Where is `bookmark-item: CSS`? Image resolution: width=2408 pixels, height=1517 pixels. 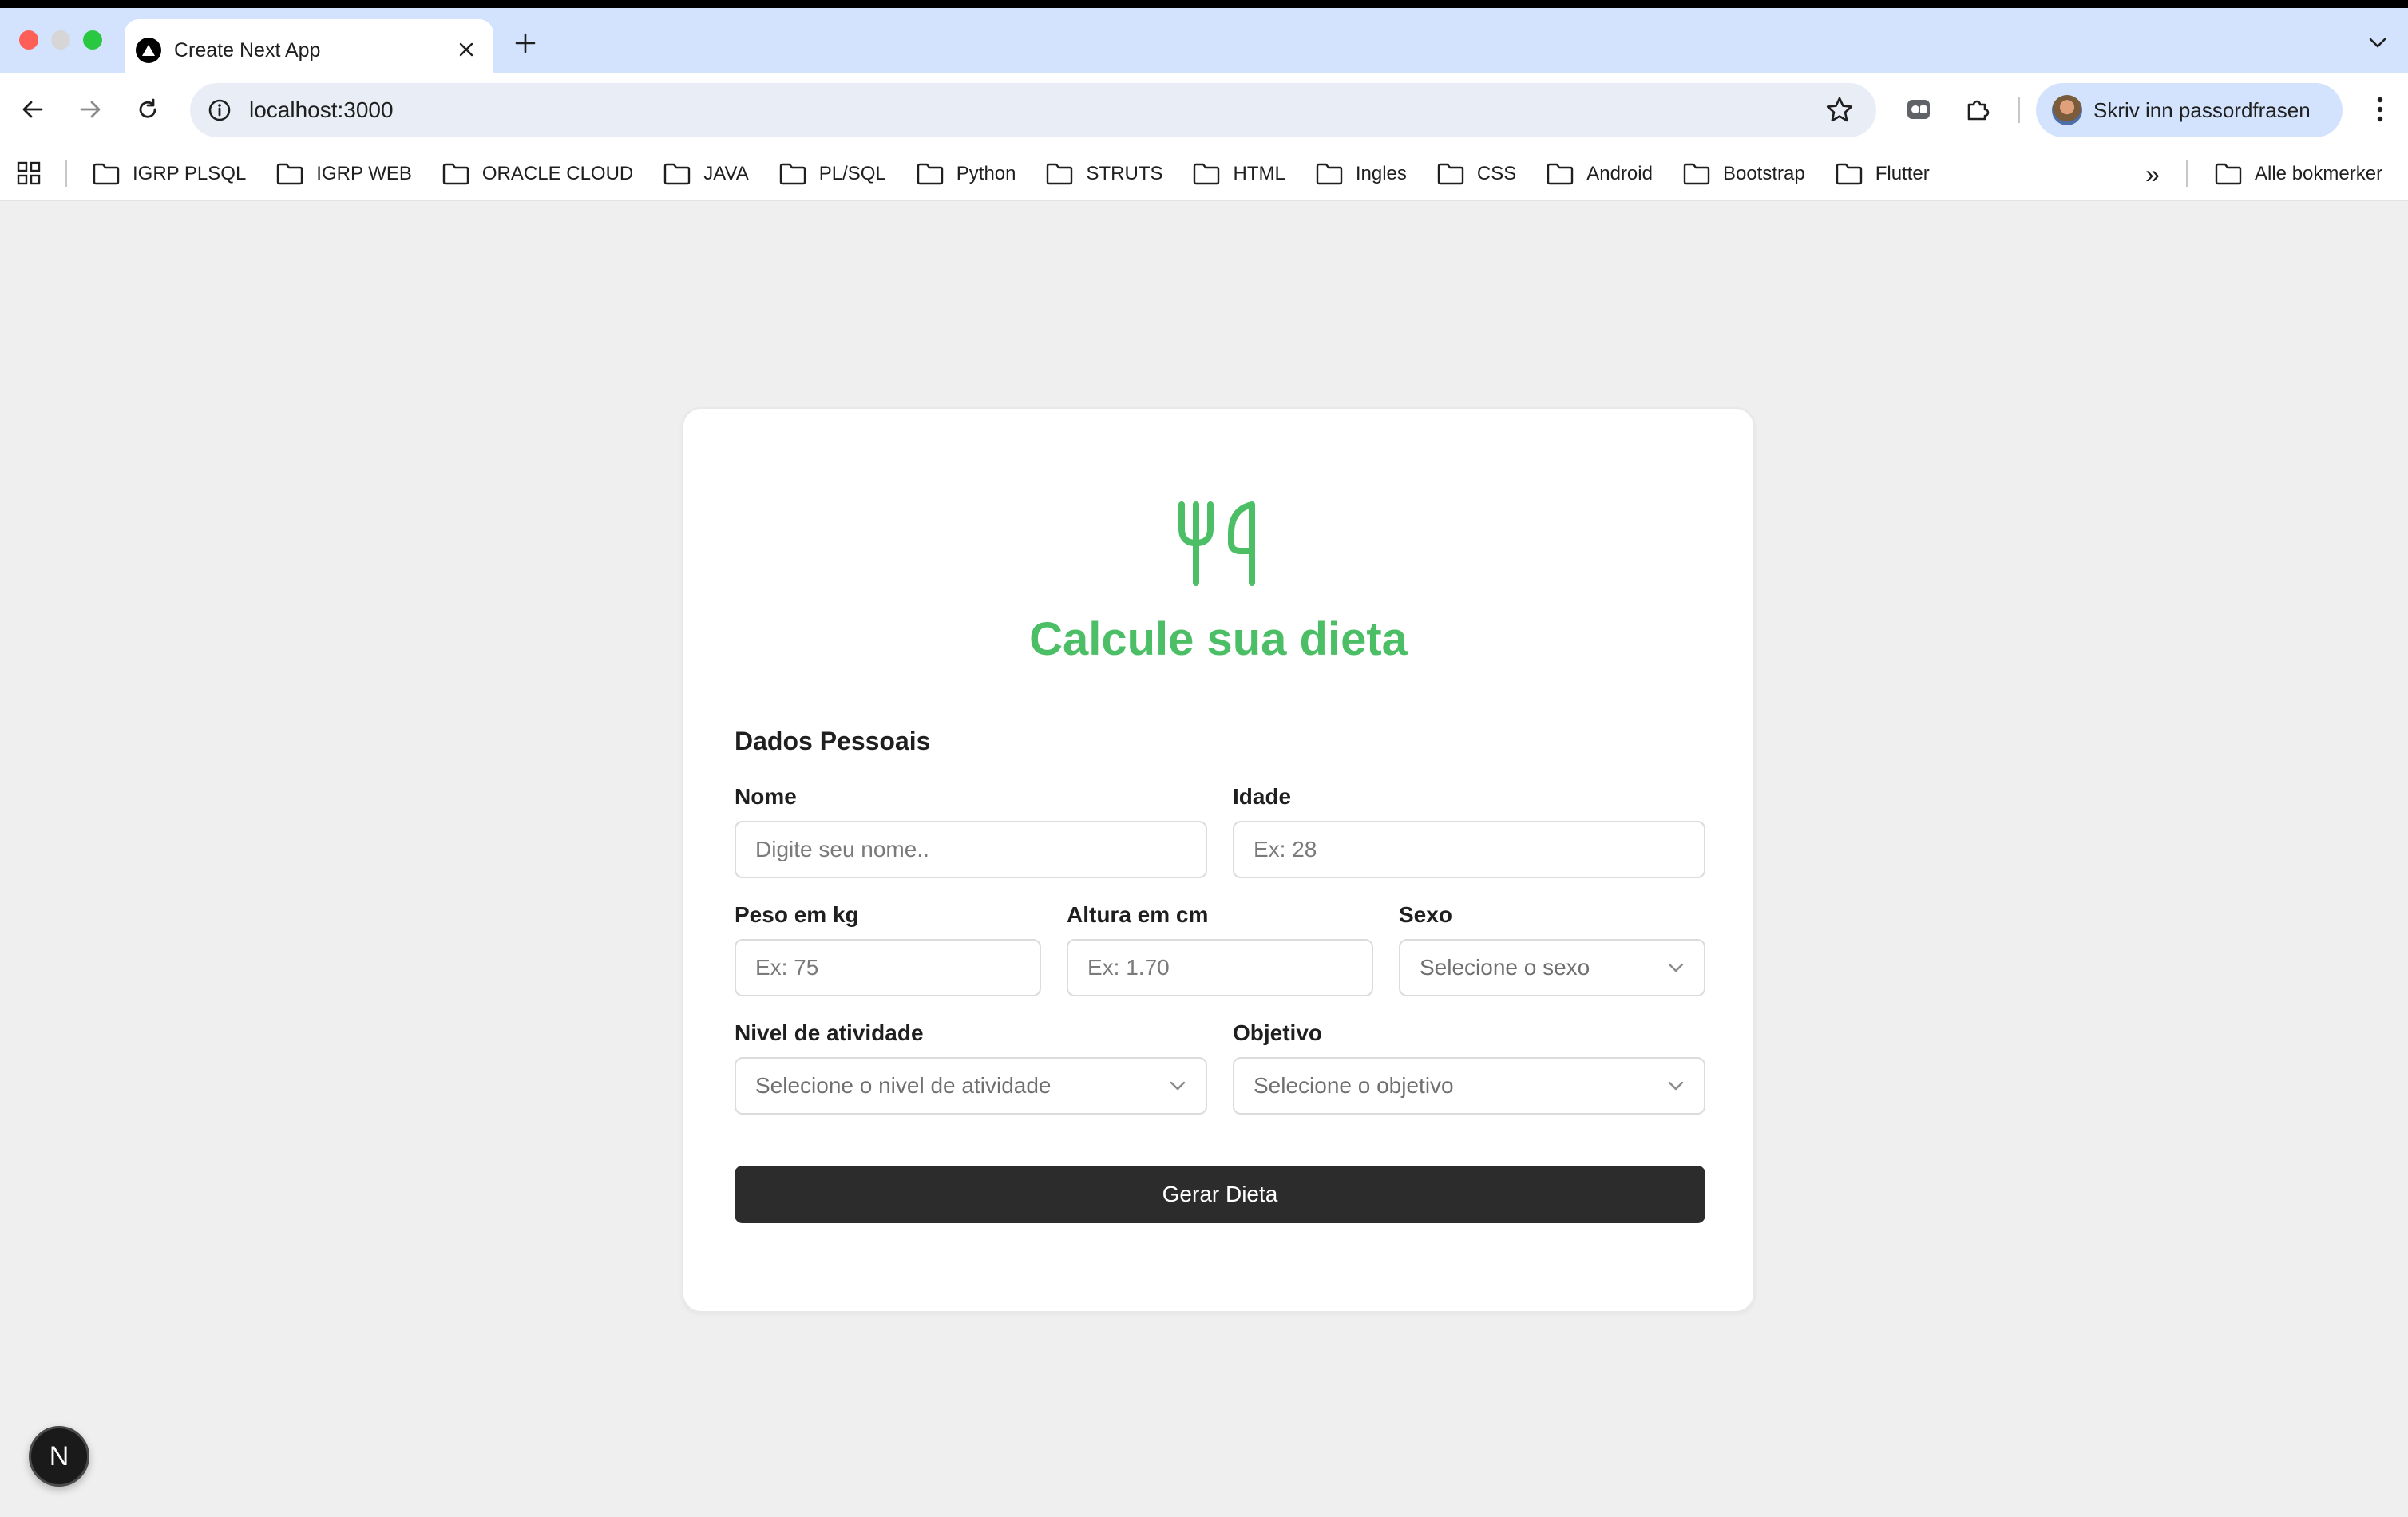
bookmark-item: CSS is located at coordinates (1492, 174).